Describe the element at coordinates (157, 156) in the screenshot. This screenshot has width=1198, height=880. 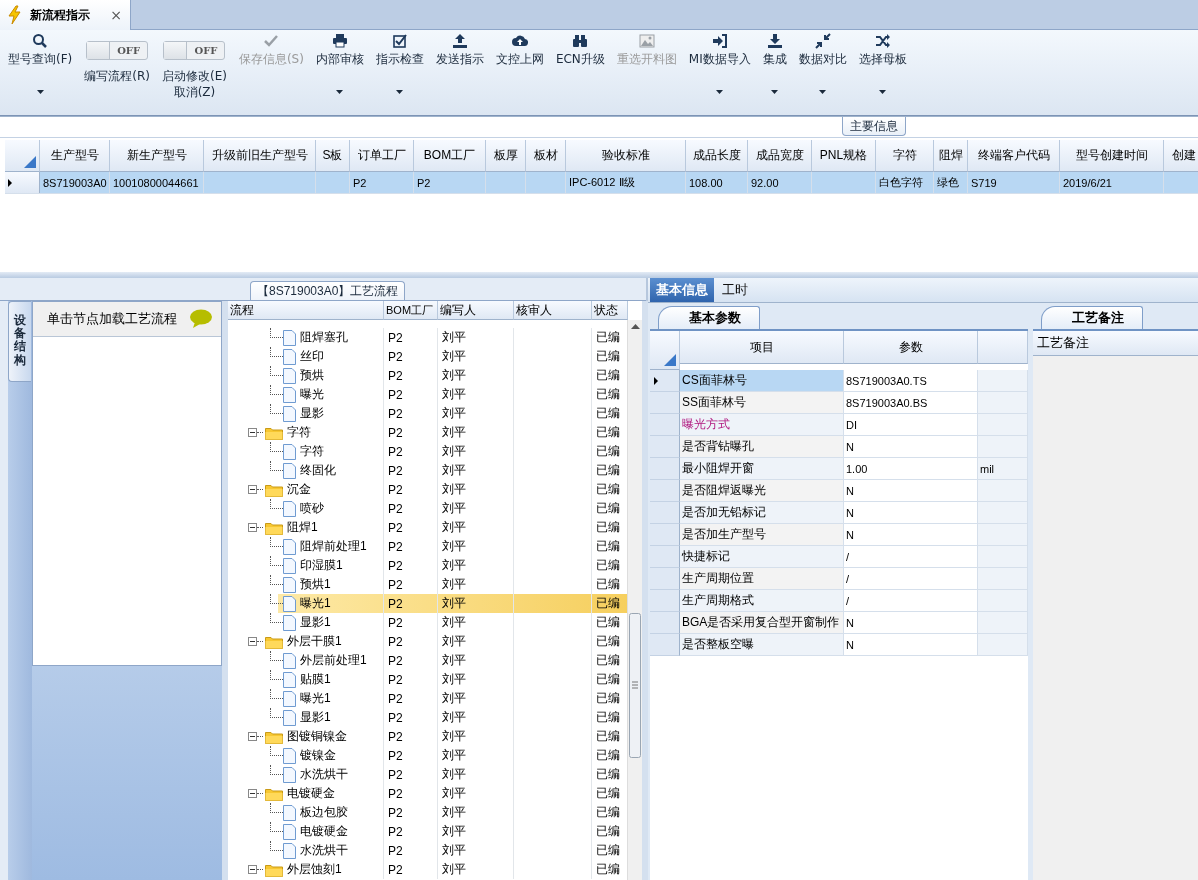
I see `column-header: 新生产型号` at that location.